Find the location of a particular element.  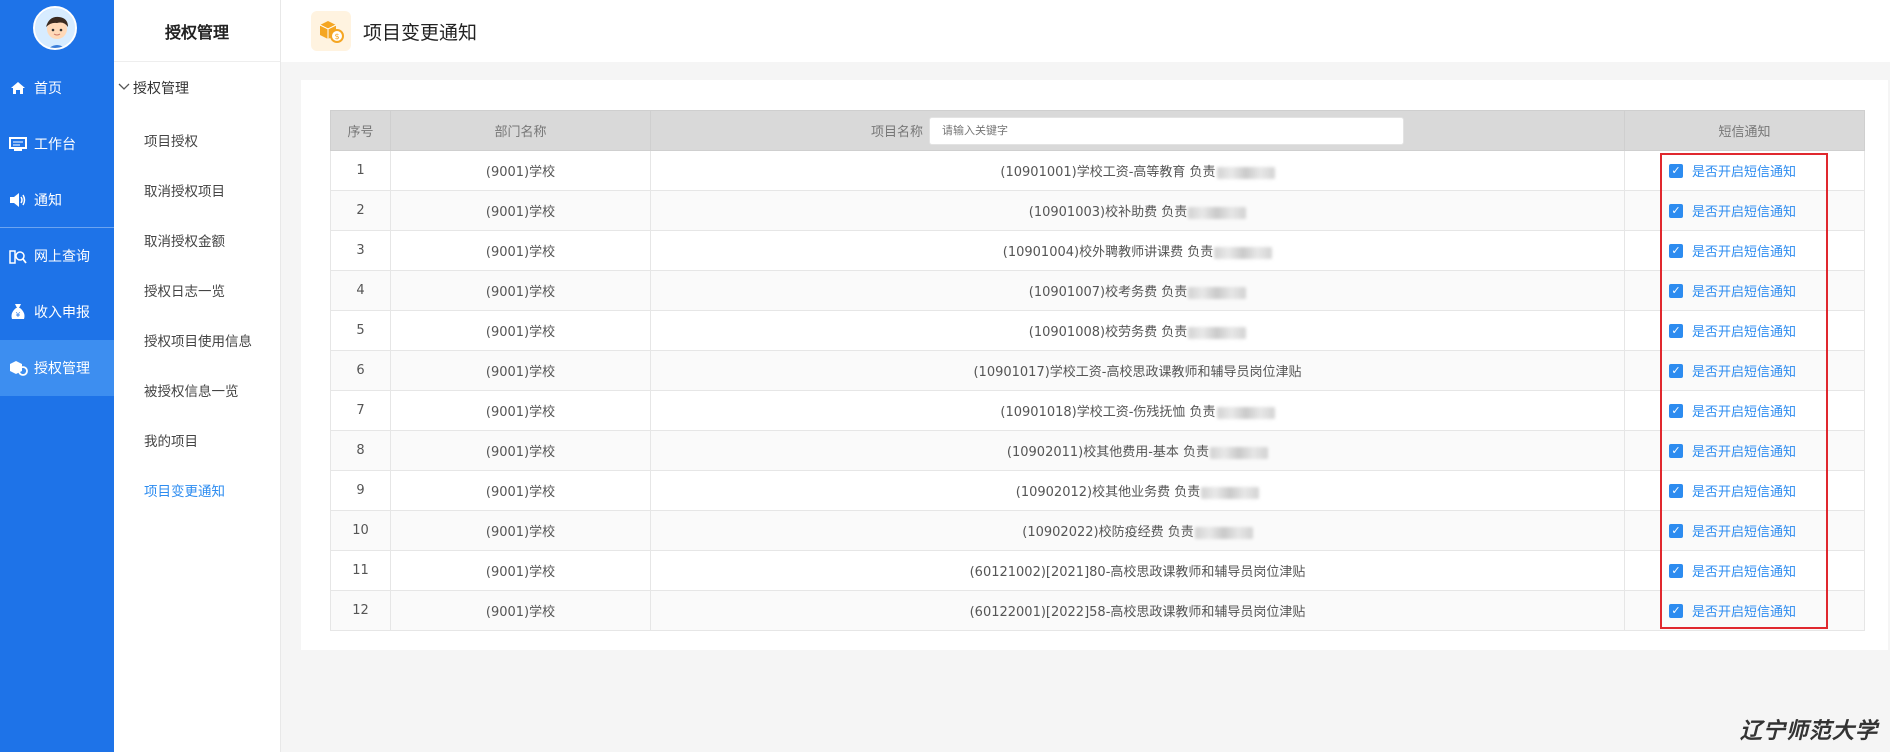

table-row: 10 (9001)学校 (10902022)校防疫经费 负责 ✓ 是否开启短信通知 is located at coordinates (1097, 530).